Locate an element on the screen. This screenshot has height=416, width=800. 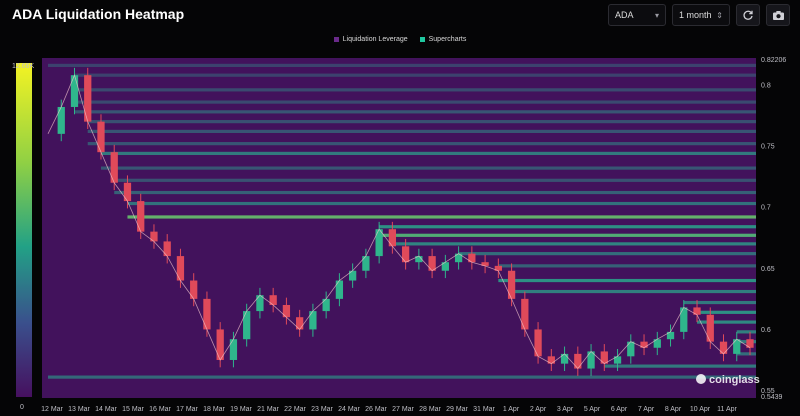
x-tick-label: 2 Apr is located at coordinates (538, 409).